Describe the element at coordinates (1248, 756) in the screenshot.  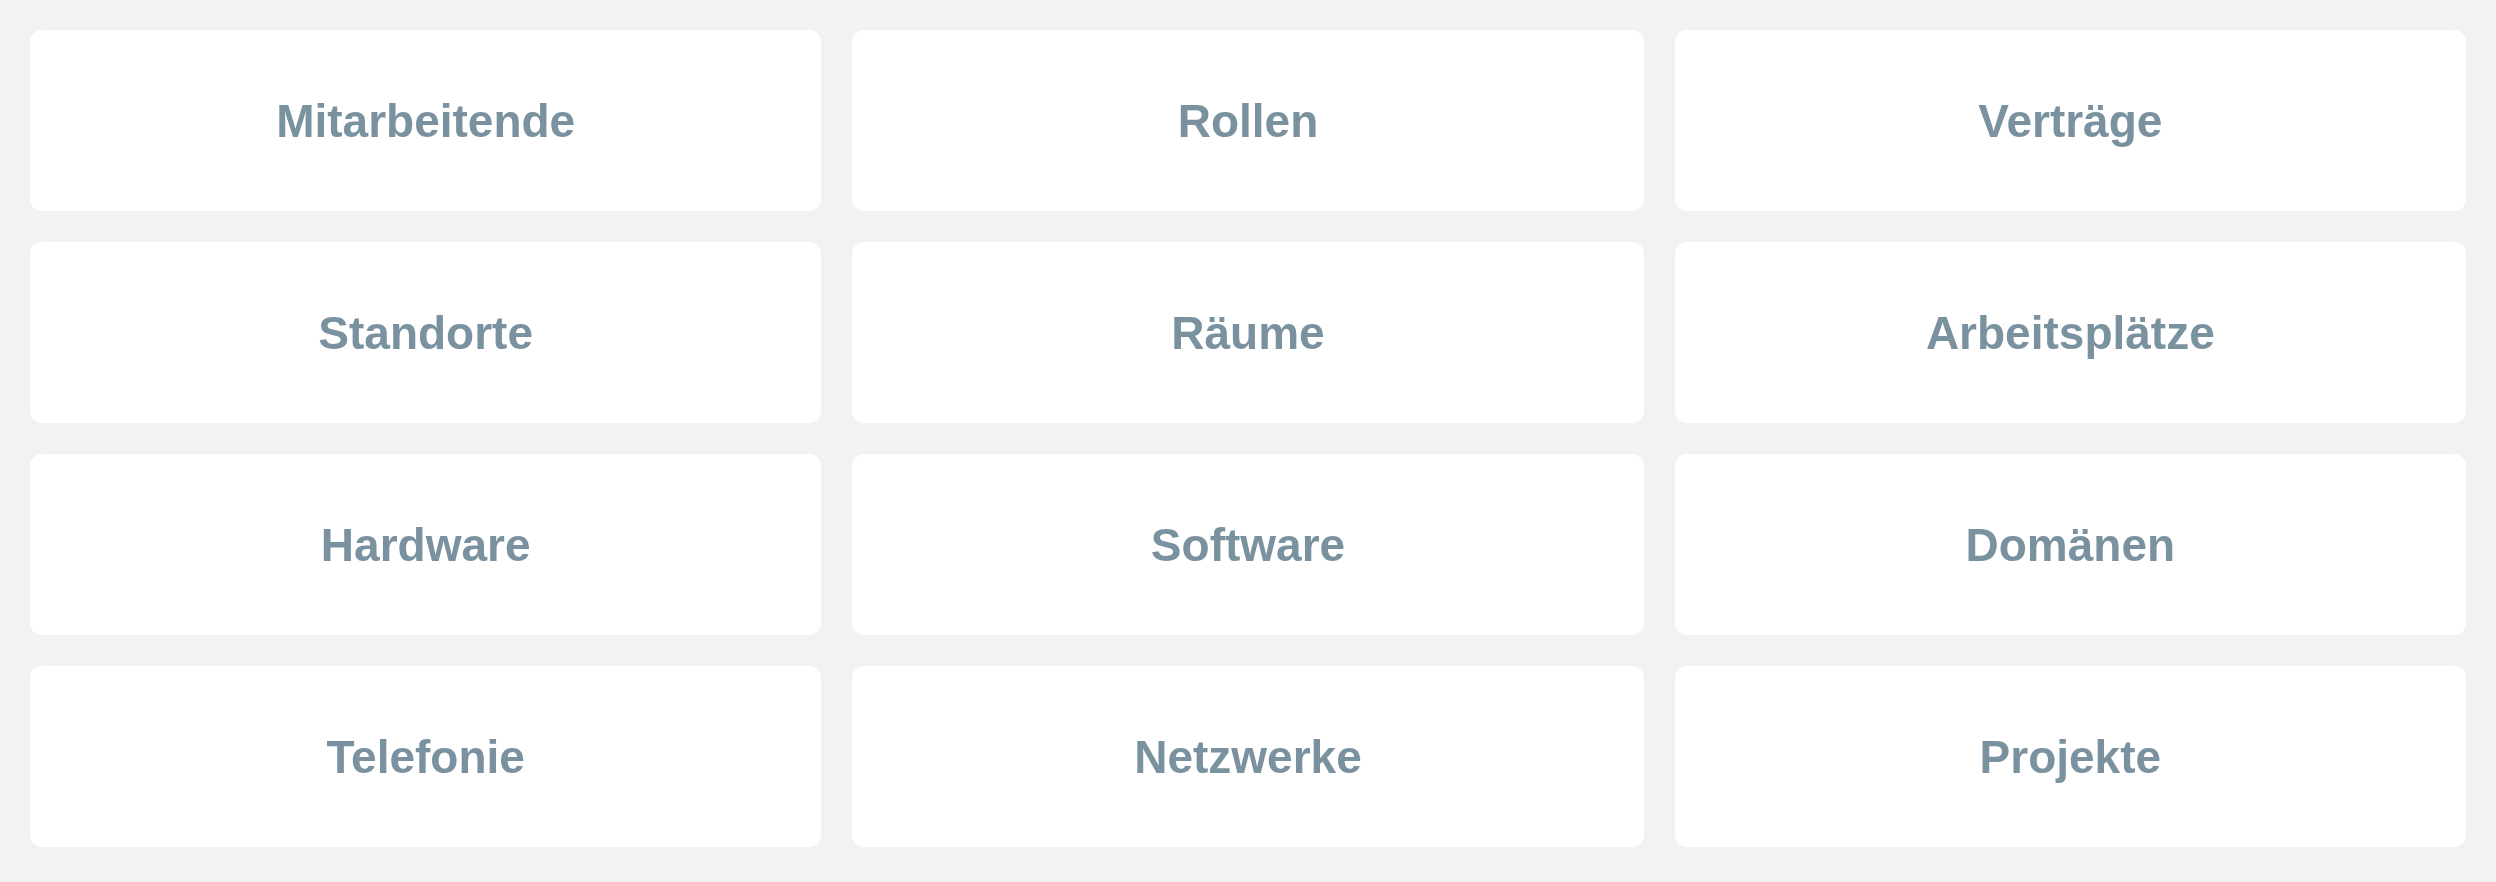
I see `tile-button: Netzwerke` at that location.